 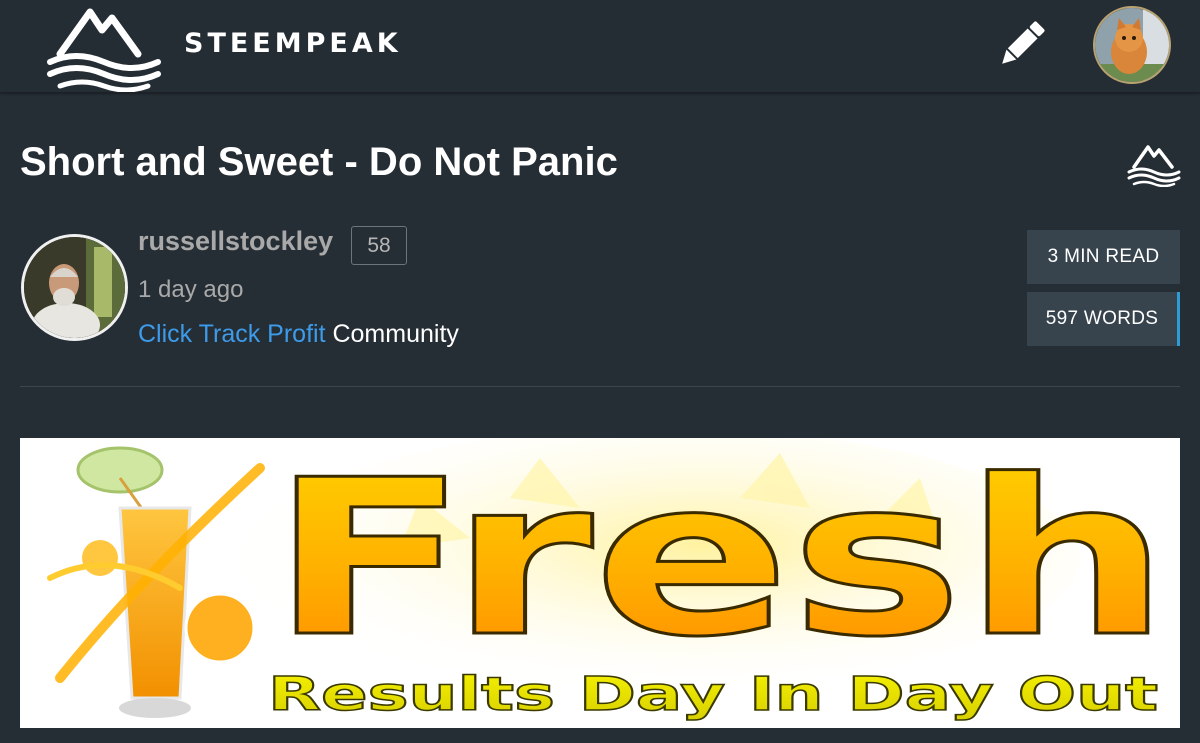 I want to click on banner-tagline: Results Day In Day Out, so click(x=713, y=694).